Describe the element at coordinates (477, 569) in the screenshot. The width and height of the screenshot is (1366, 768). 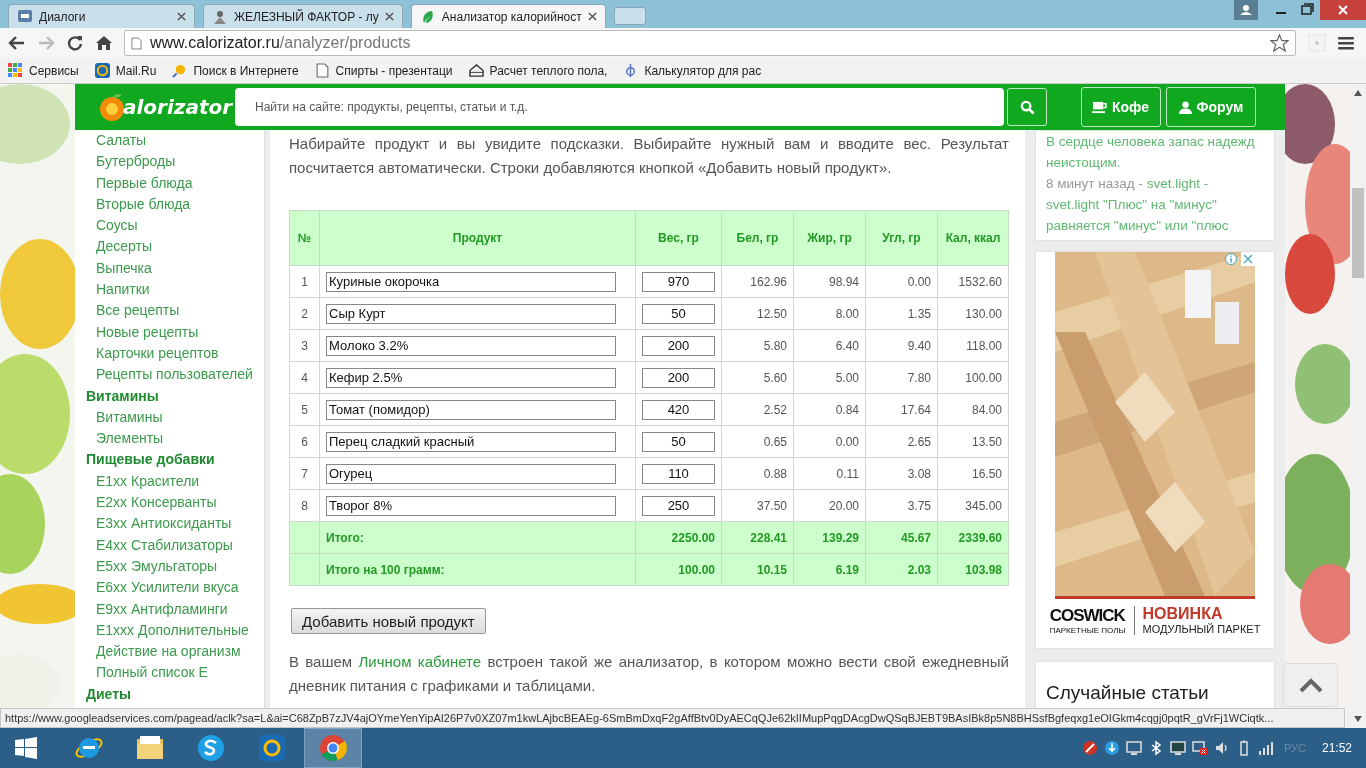
I see `table-cell: Итого на 100 грамм:` at that location.